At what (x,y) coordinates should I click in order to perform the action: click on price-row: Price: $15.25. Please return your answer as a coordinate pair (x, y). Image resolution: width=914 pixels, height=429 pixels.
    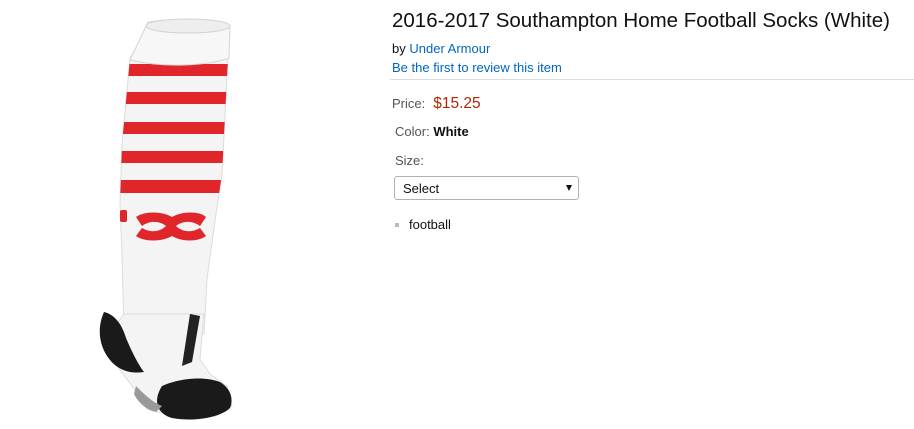
    Looking at the image, I should click on (653, 104).